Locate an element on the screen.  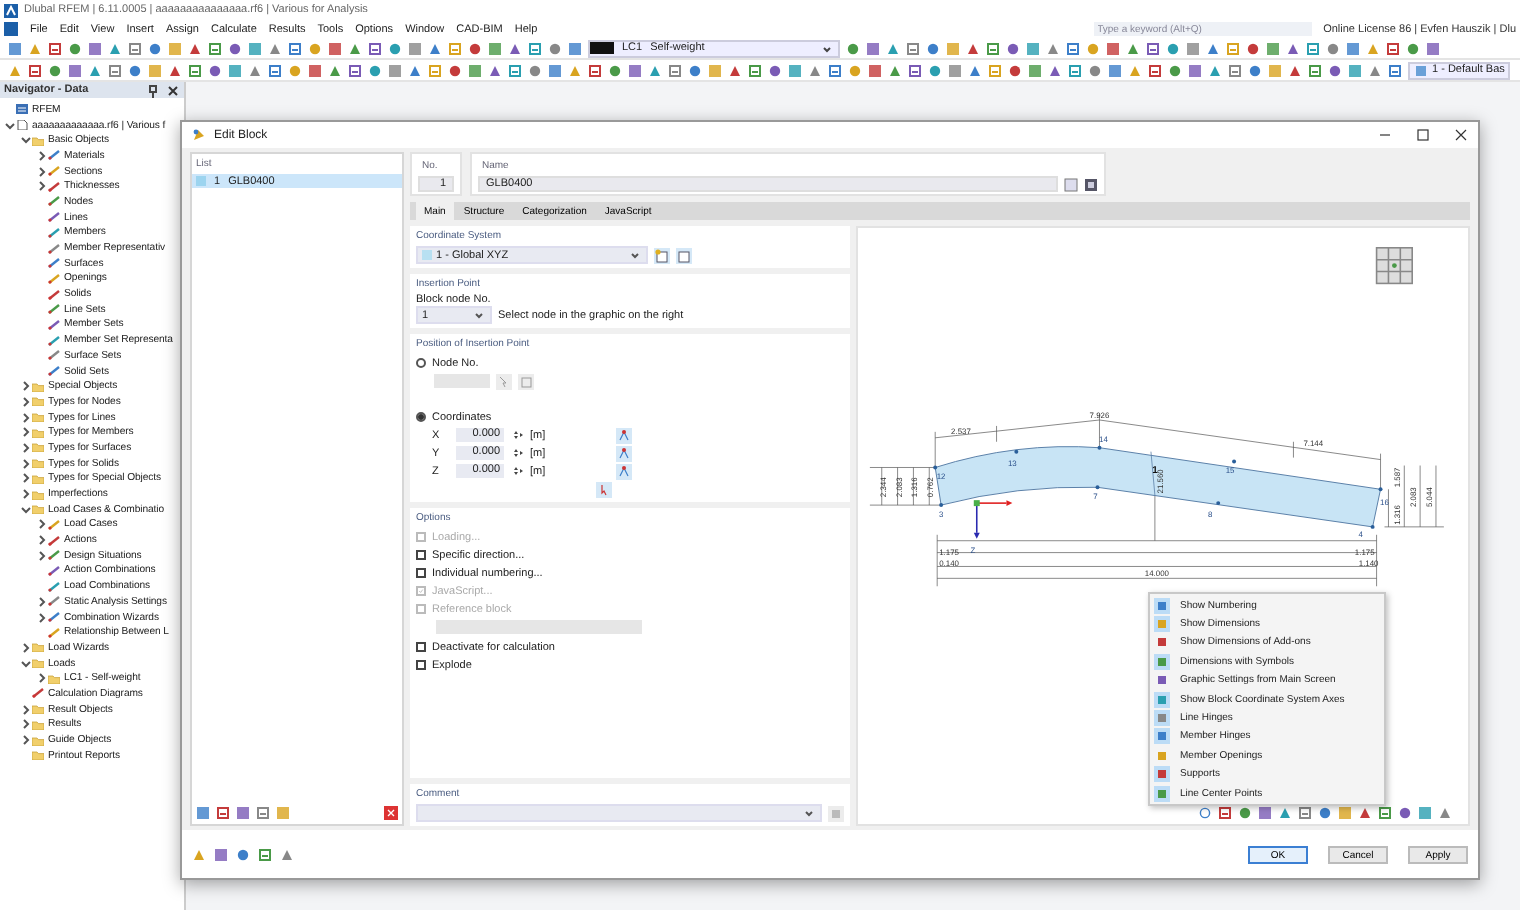
copy-icon is located at coordinates (836, 813).